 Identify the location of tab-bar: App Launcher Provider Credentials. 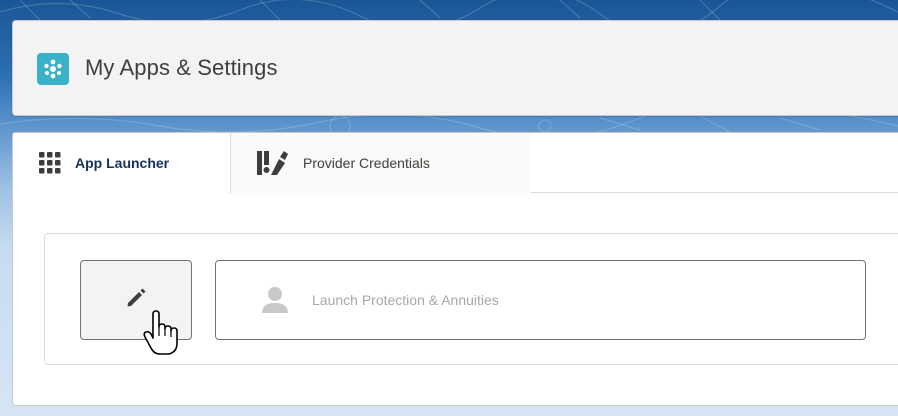
(455, 163).